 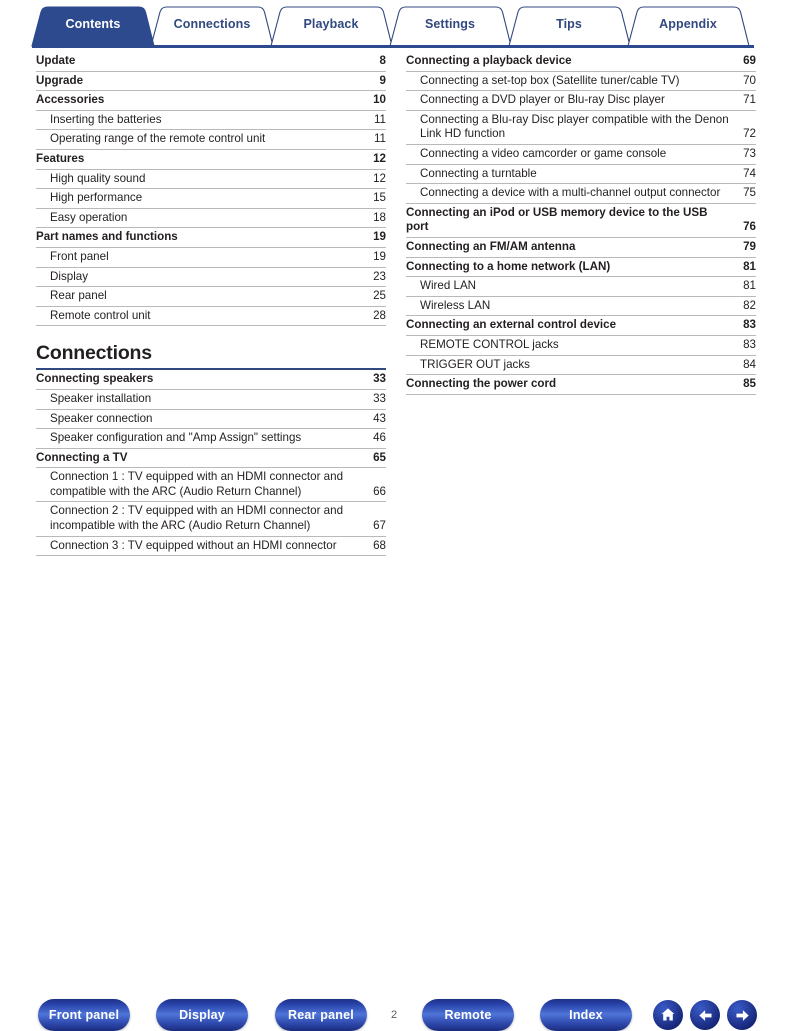 What do you see at coordinates (668, 1015) in the screenshot?
I see `home-icon-button` at bounding box center [668, 1015].